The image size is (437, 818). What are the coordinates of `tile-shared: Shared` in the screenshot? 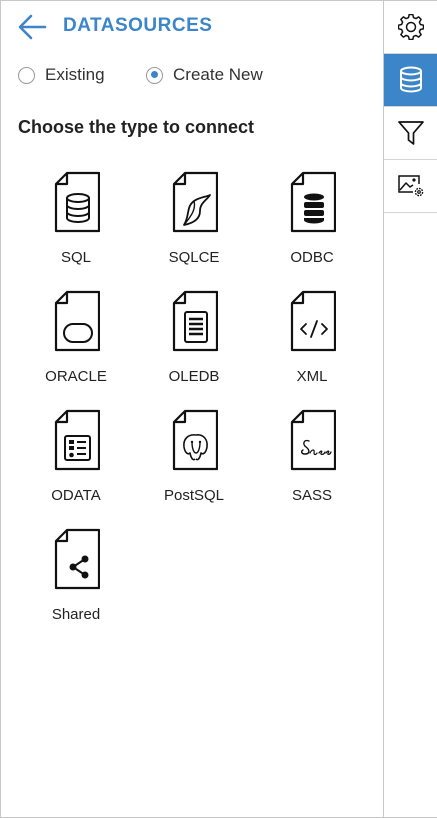 It's located at (76, 583).